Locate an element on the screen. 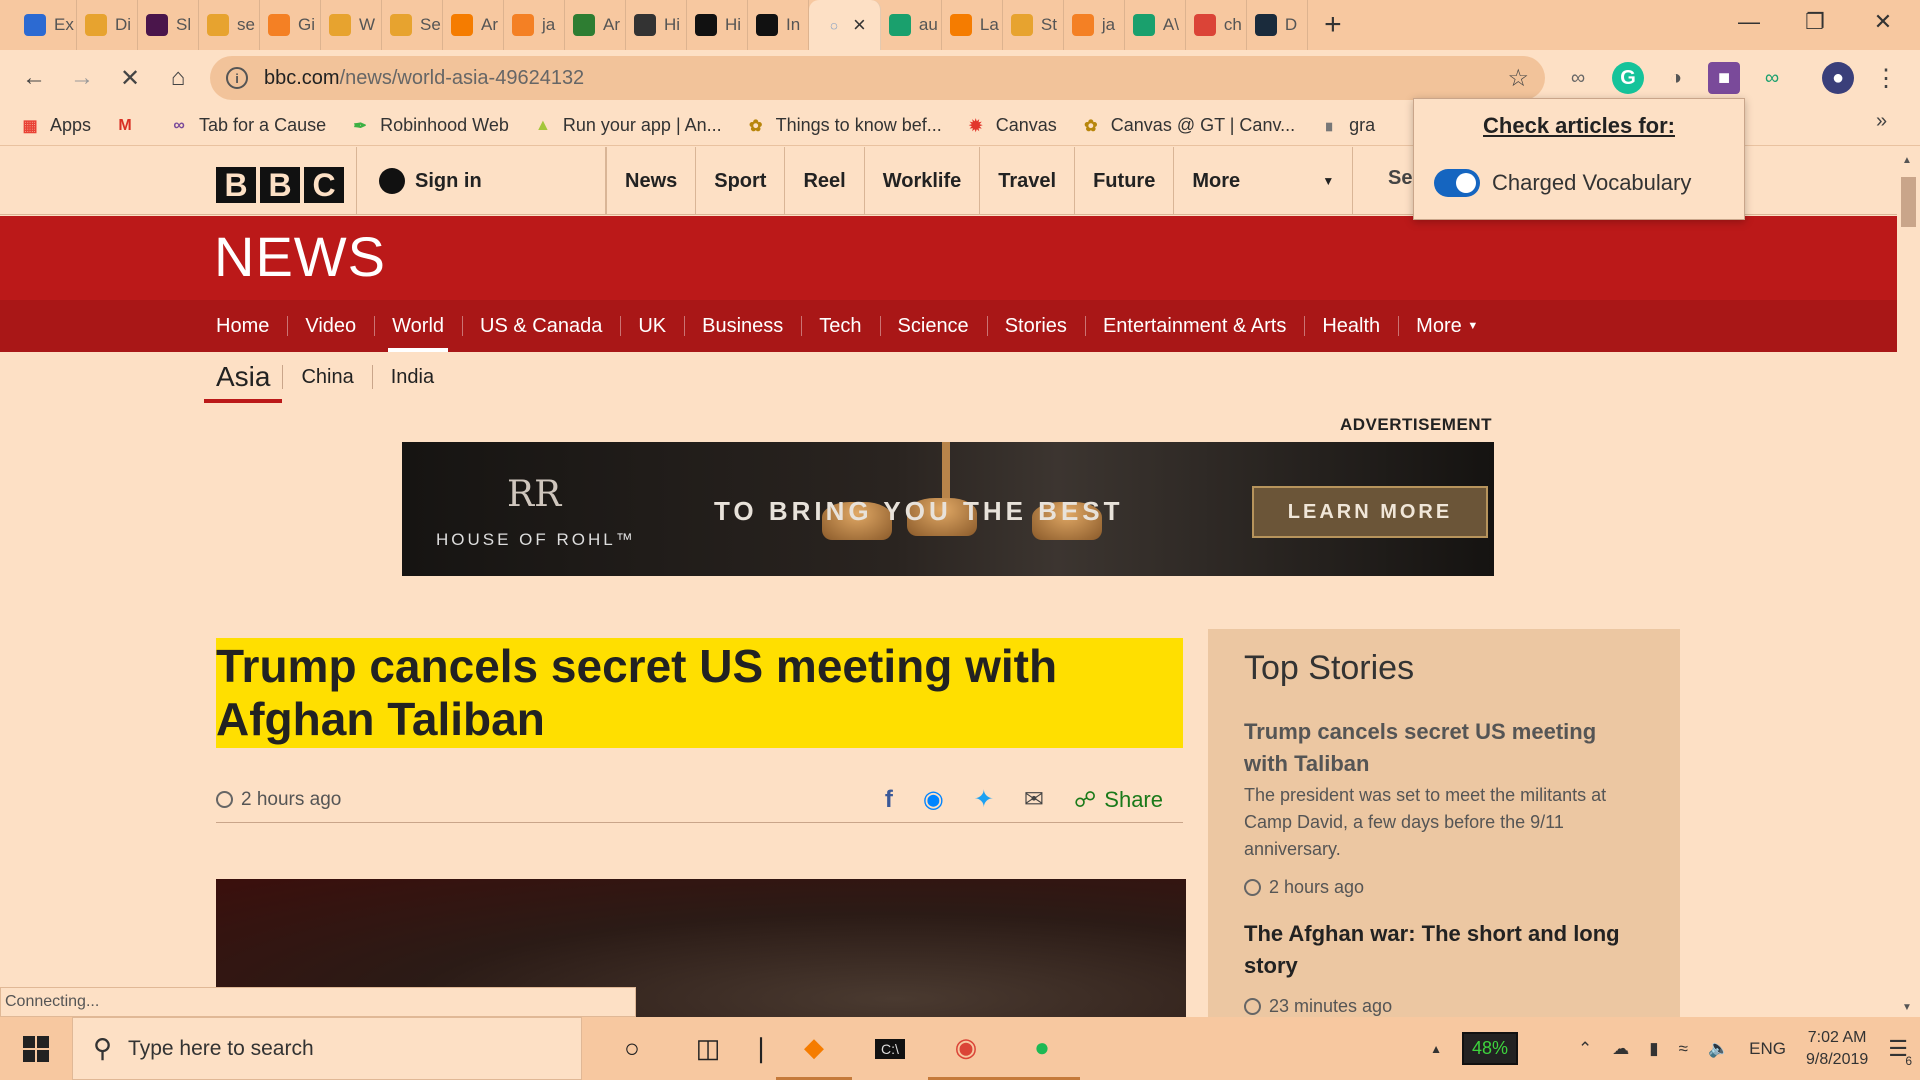  bookmarks-overflow-icon: » is located at coordinates (1881, 121).